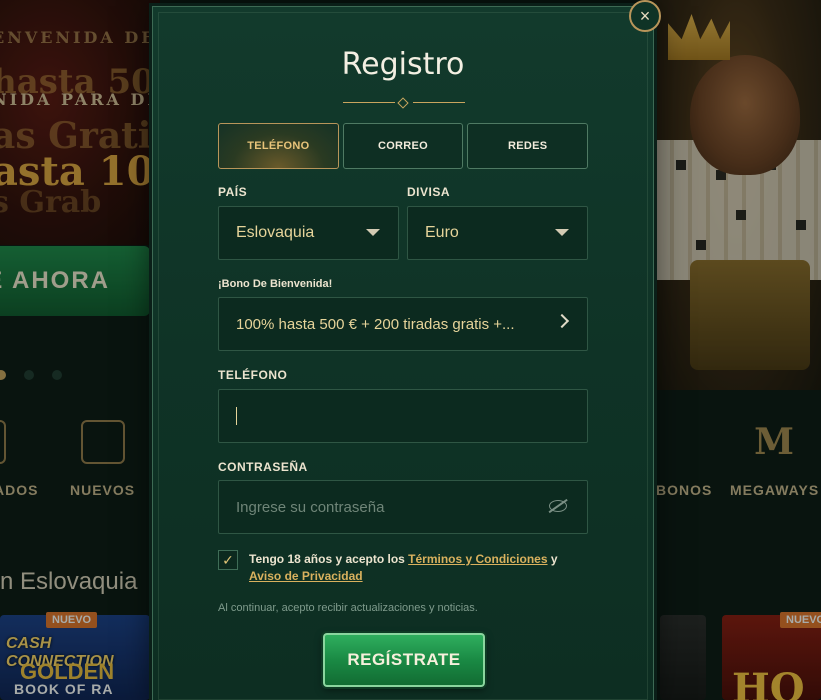  What do you see at coordinates (562, 321) in the screenshot?
I see `chevron-right-icon` at bounding box center [562, 321].